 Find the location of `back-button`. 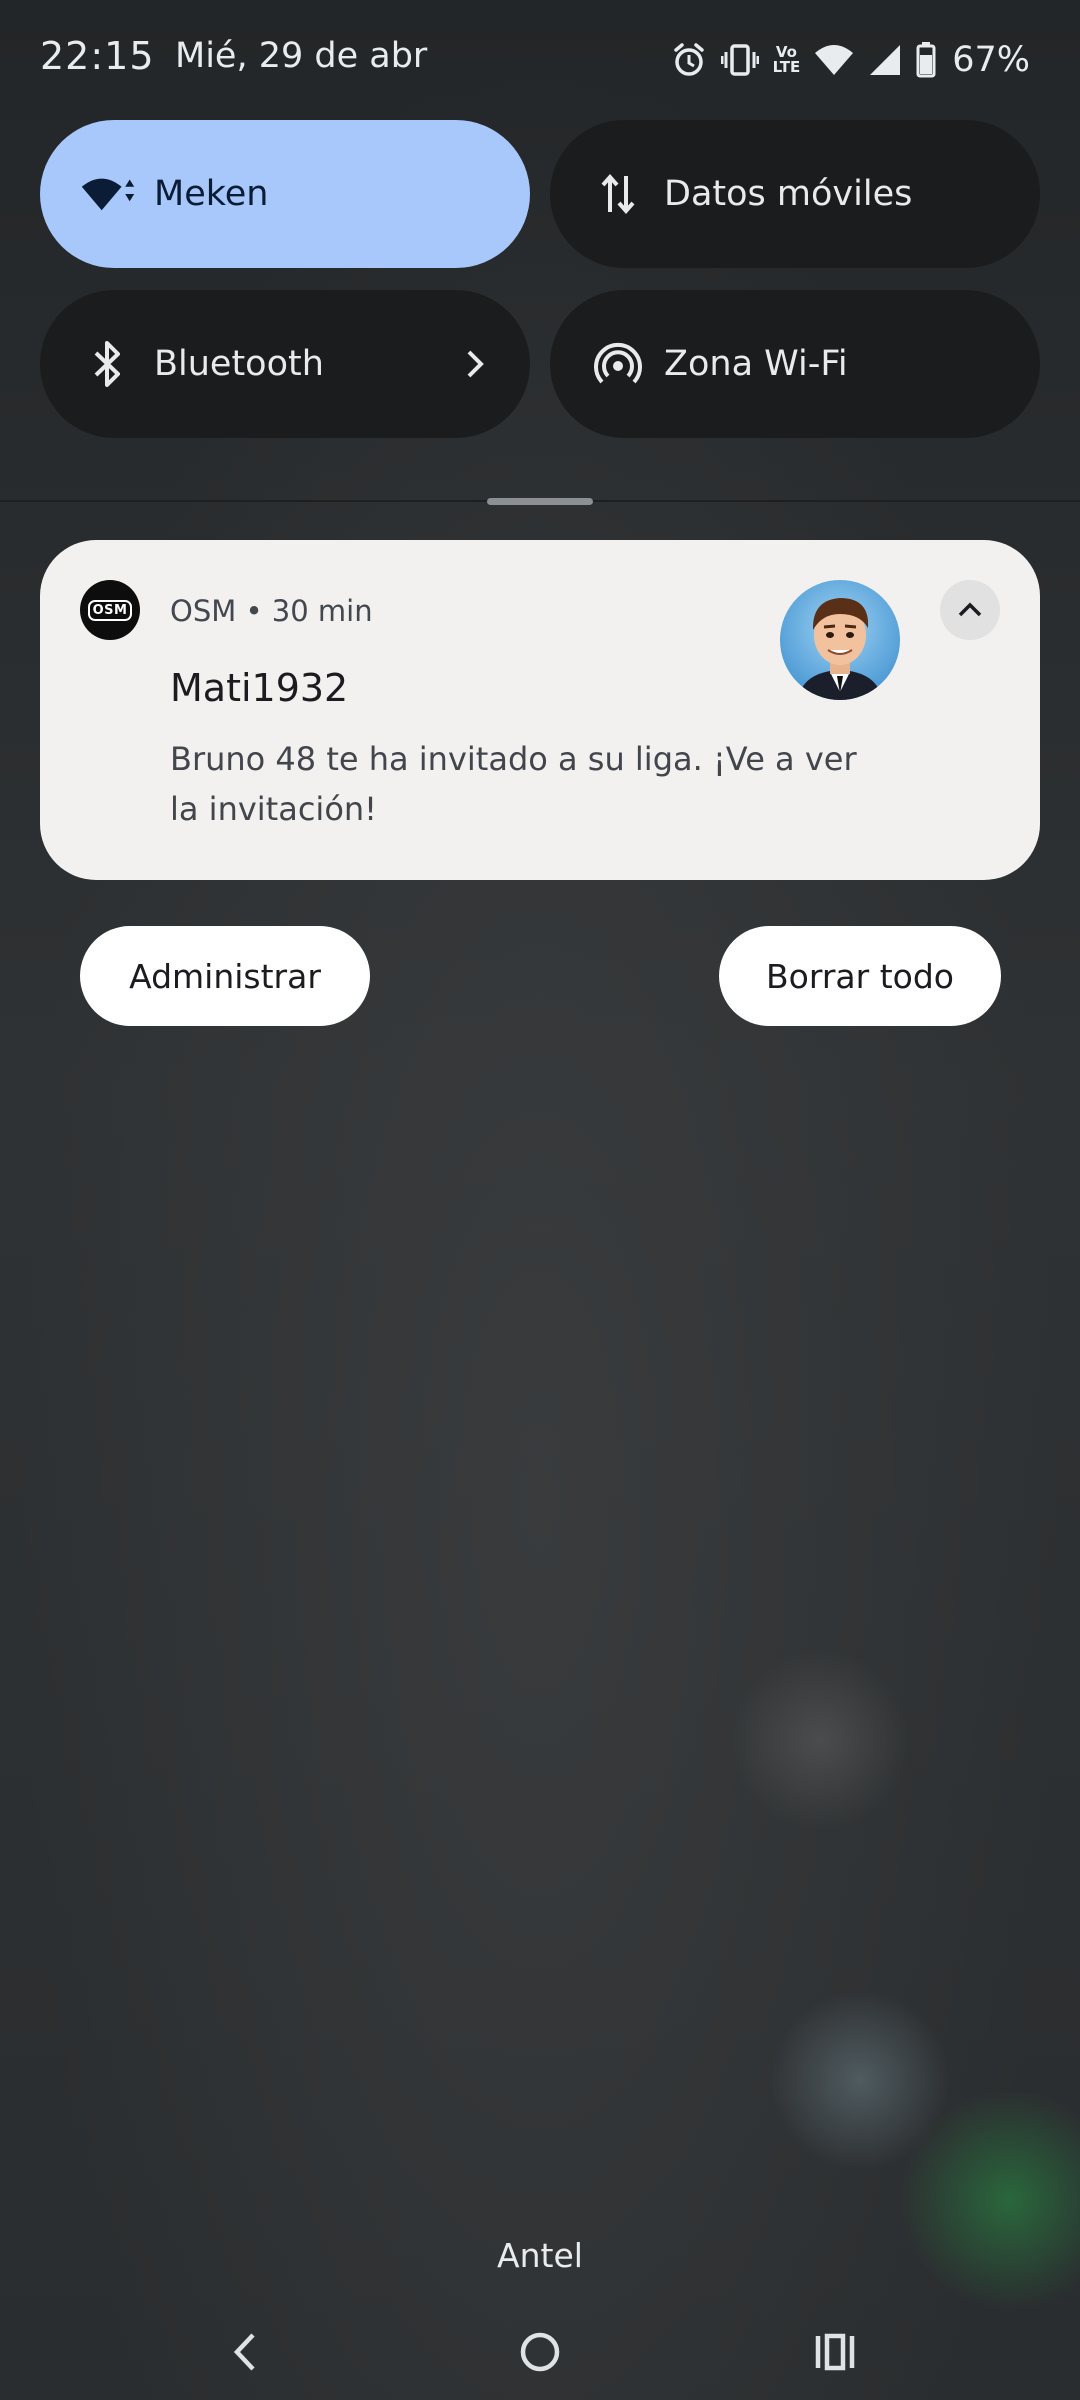

back-button is located at coordinates (245, 2352).